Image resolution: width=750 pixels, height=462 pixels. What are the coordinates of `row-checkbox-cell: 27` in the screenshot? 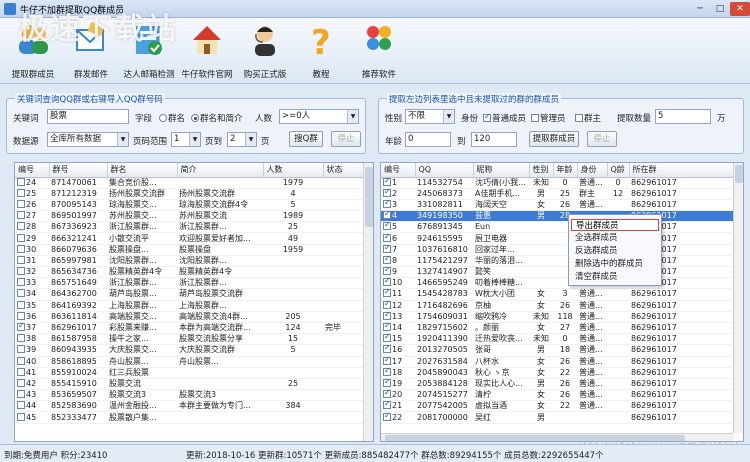 It's located at (32, 216).